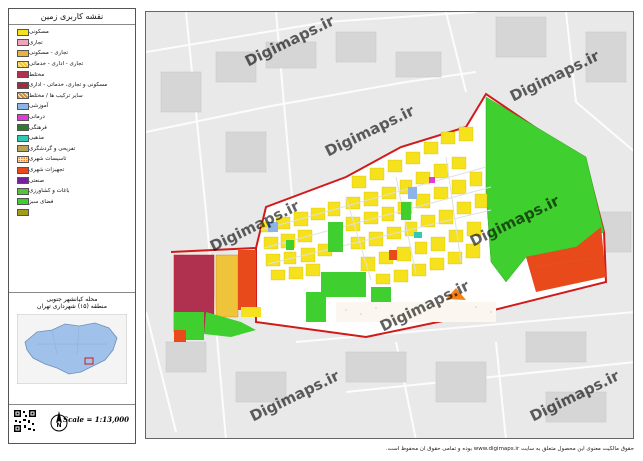  Describe the element at coordinates (39, 106) in the screenshot. I see `legend-label: آموزشی` at that location.